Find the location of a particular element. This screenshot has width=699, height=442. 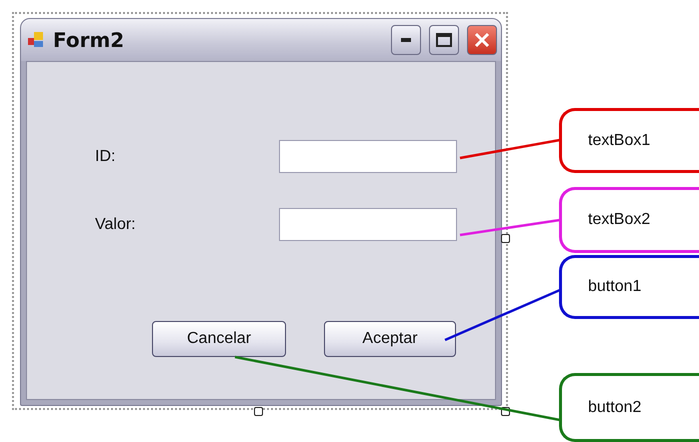

maximize-icon is located at coordinates (444, 40).